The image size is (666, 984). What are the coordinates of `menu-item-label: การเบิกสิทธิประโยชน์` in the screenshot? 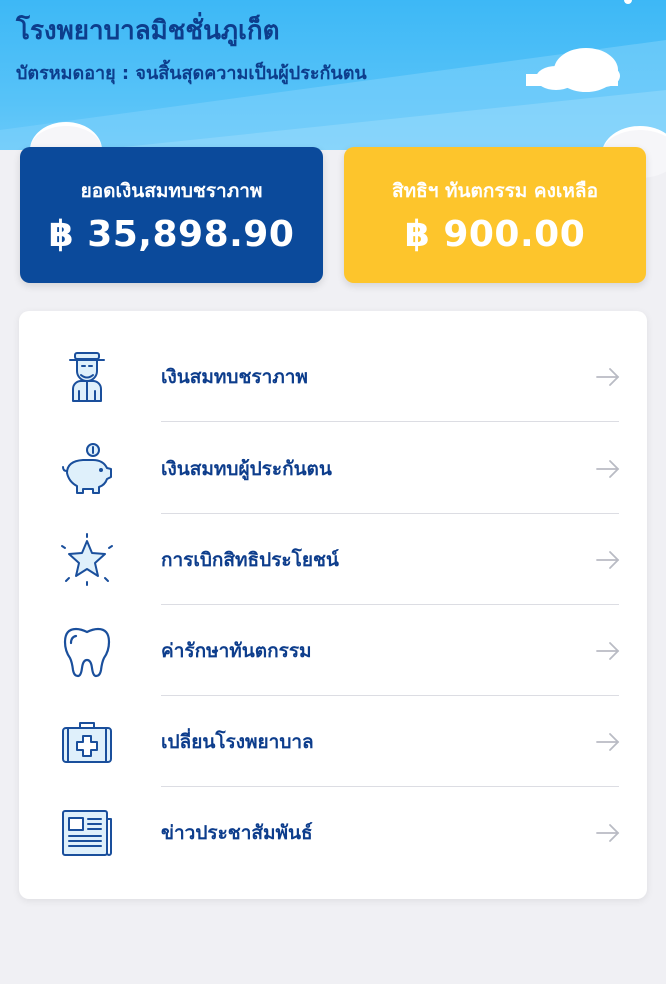 It's located at (250, 559).